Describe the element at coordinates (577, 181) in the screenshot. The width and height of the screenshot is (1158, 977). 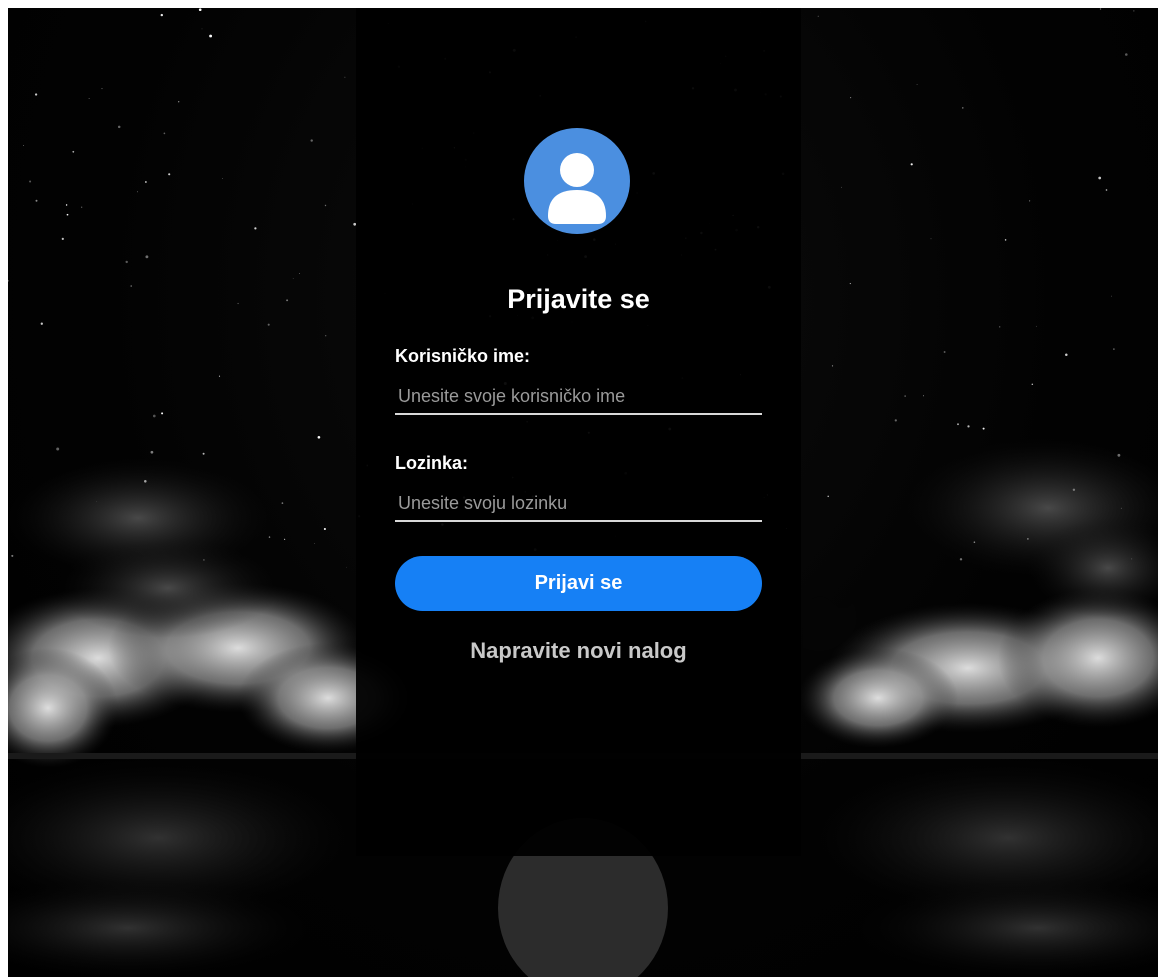
I see `user-icon` at that location.